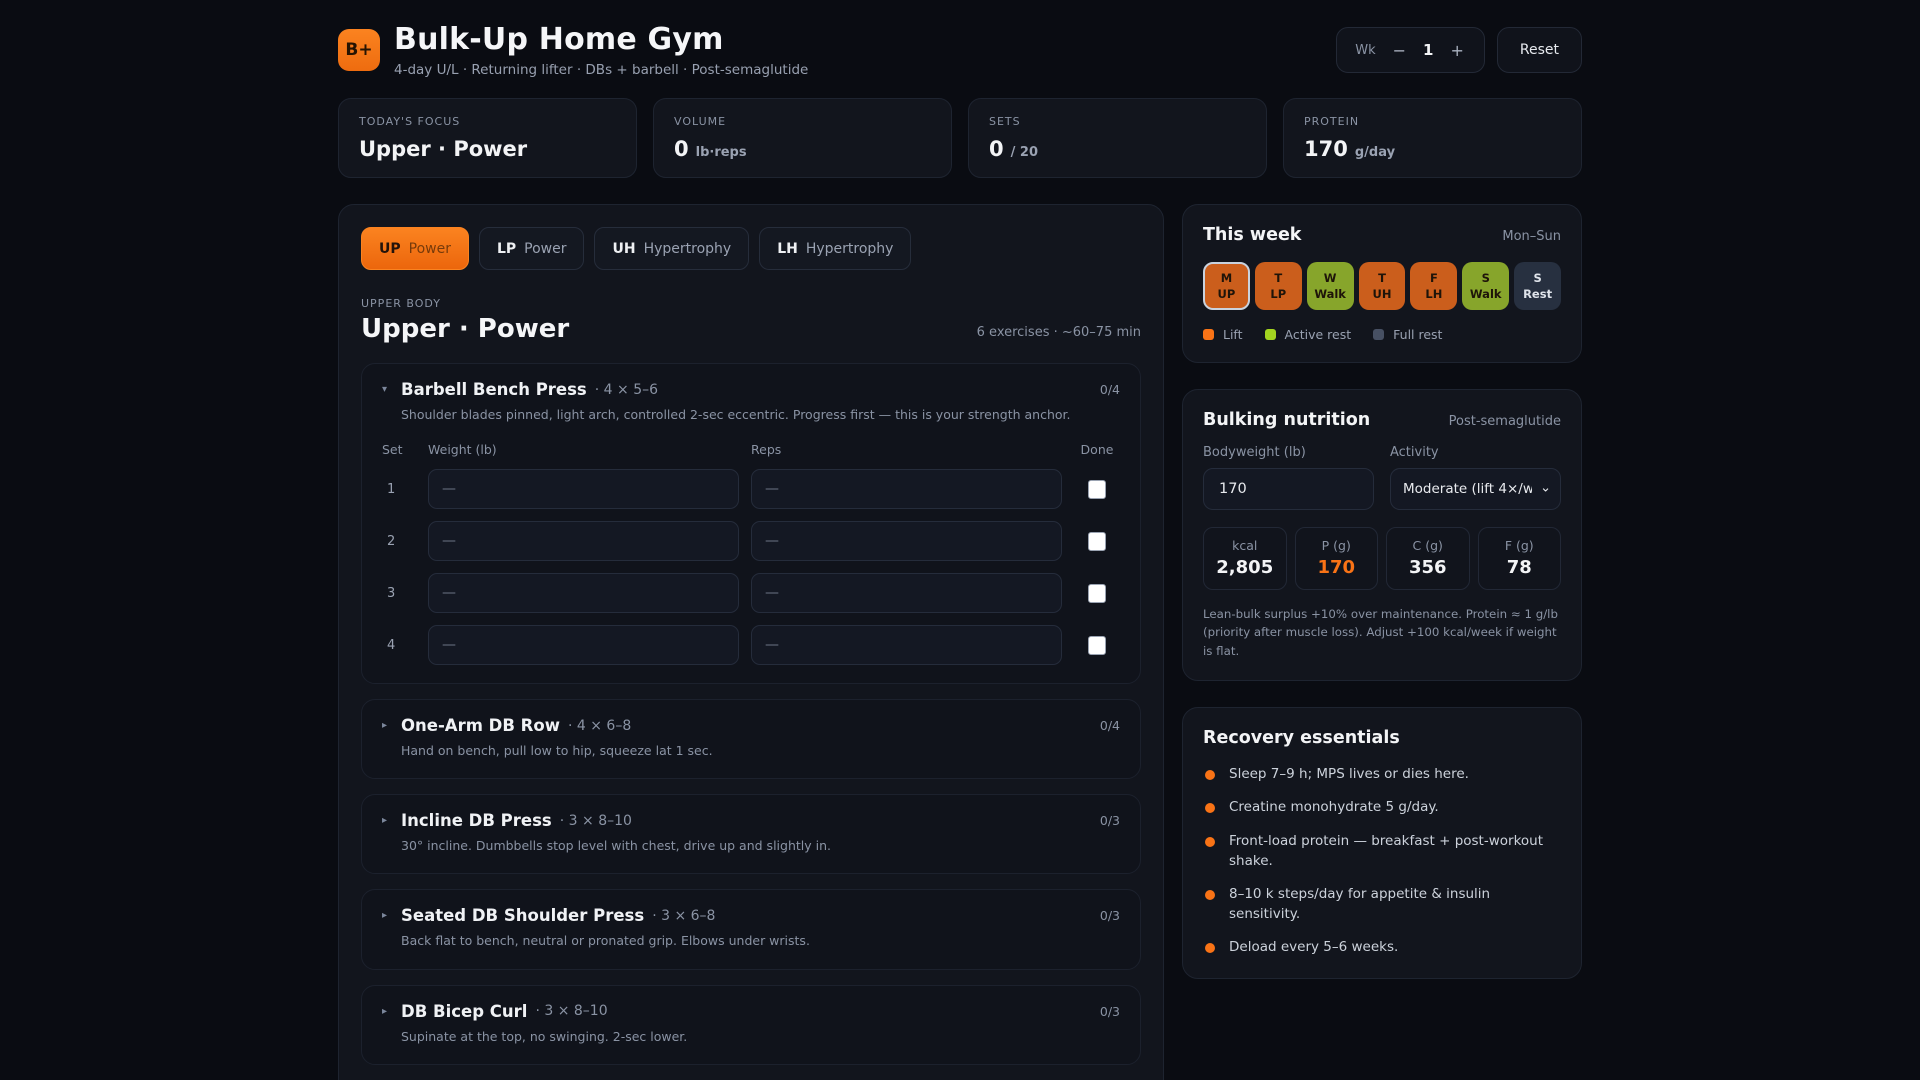 The width and height of the screenshot is (1920, 1080). I want to click on day-tag: Rest, so click(1538, 294).